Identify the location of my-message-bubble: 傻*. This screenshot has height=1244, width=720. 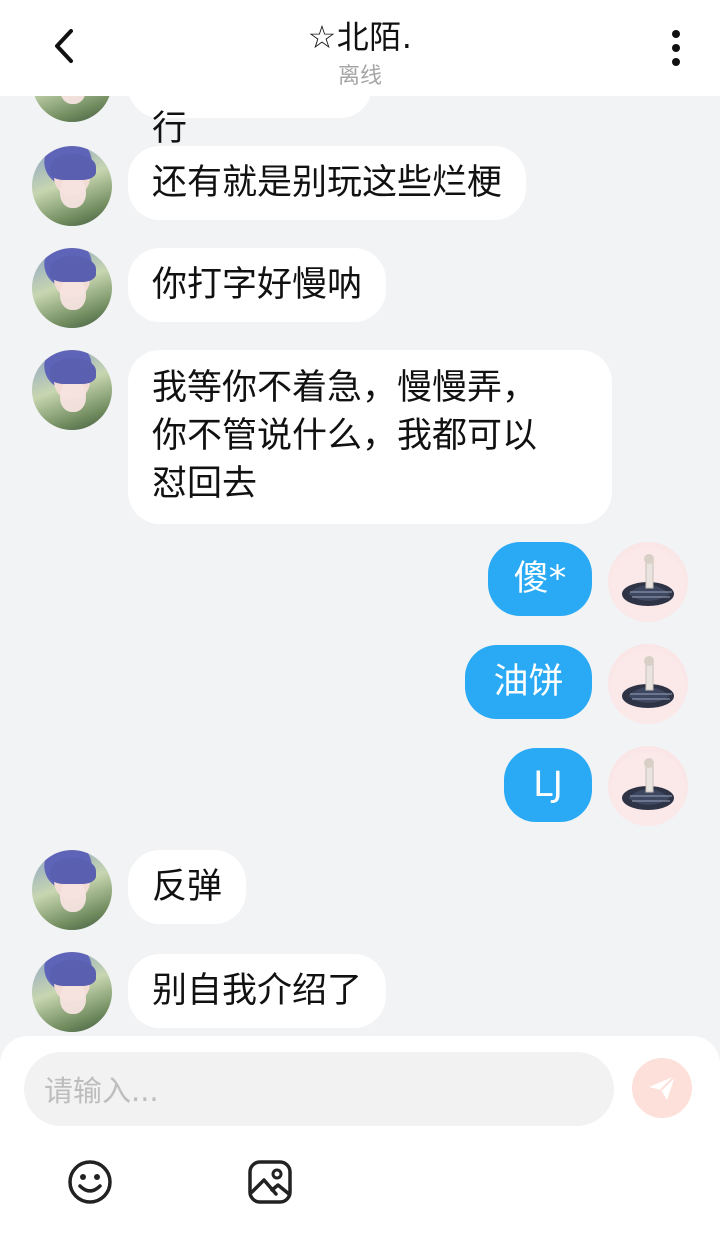
(540, 579).